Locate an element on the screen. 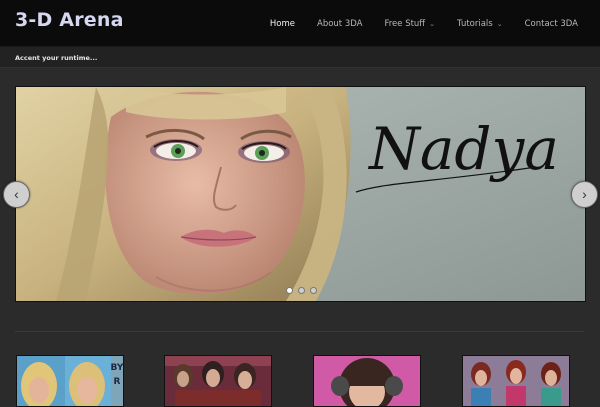  nav-item-home: Home is located at coordinates (282, 24).